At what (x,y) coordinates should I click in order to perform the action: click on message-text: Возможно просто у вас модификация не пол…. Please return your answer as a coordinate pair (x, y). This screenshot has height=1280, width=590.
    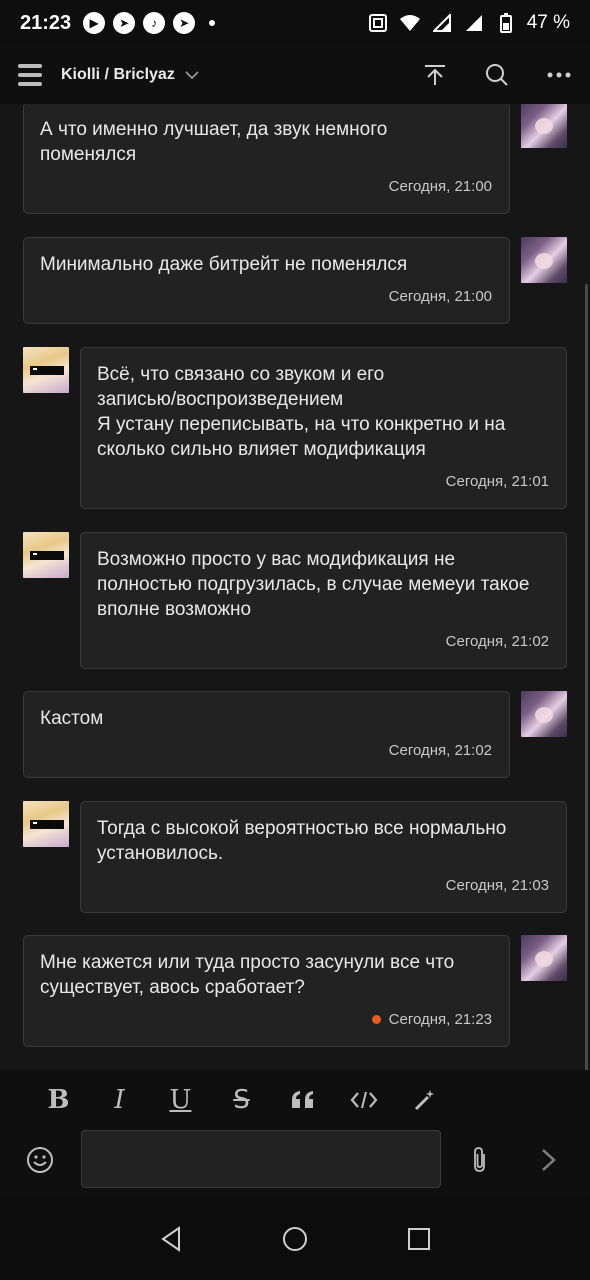
    Looking at the image, I should click on (313, 584).